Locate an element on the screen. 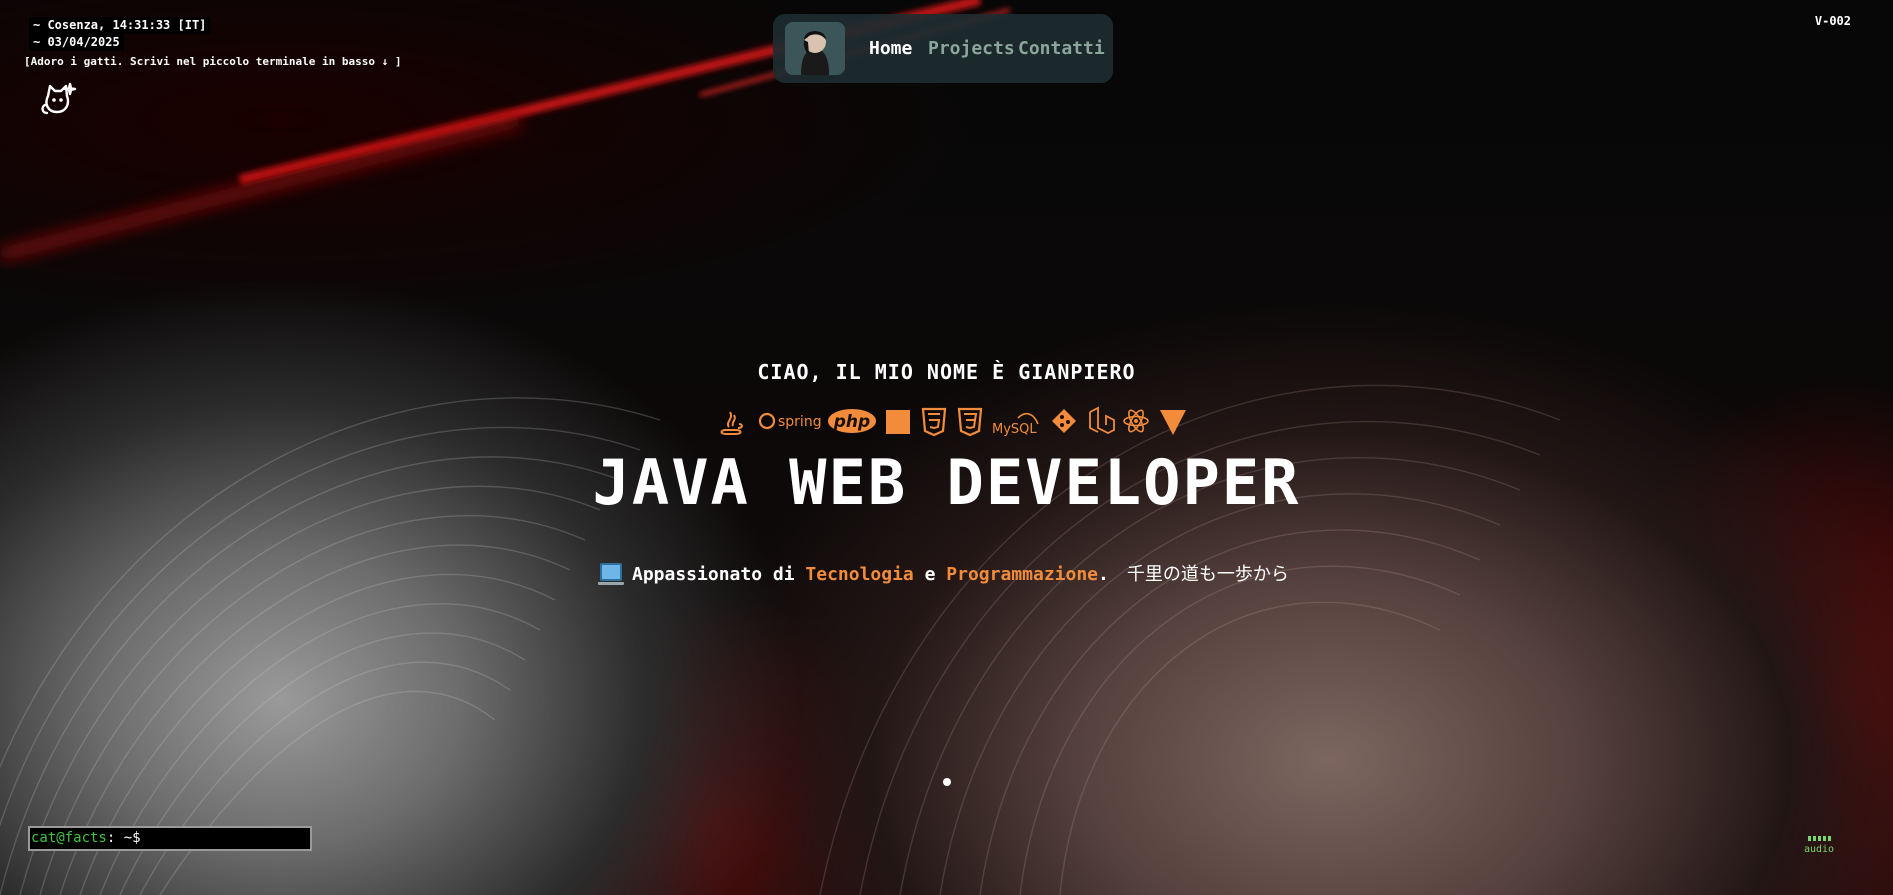 The image size is (1893, 895). html5-icon is located at coordinates (934, 422).